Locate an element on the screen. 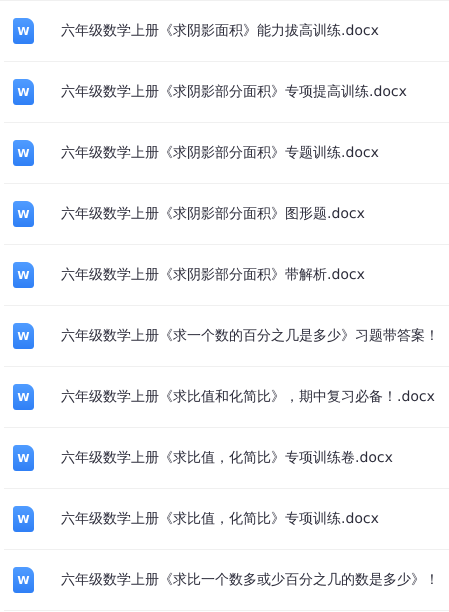 The image size is (449, 612). file-name-link: 六年级数学上册《求阴影部分面积》专题训练.docx is located at coordinates (220, 153).